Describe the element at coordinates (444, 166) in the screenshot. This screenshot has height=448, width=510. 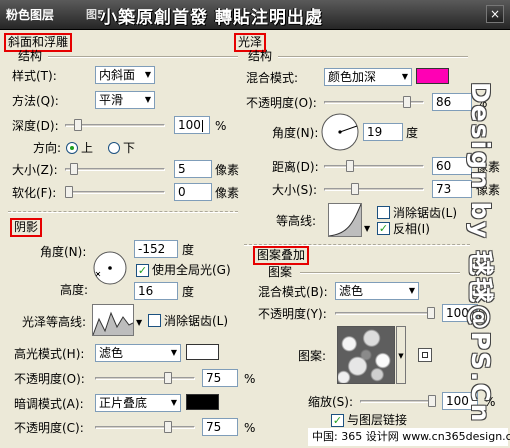
I see `distance-value: 60` at that location.